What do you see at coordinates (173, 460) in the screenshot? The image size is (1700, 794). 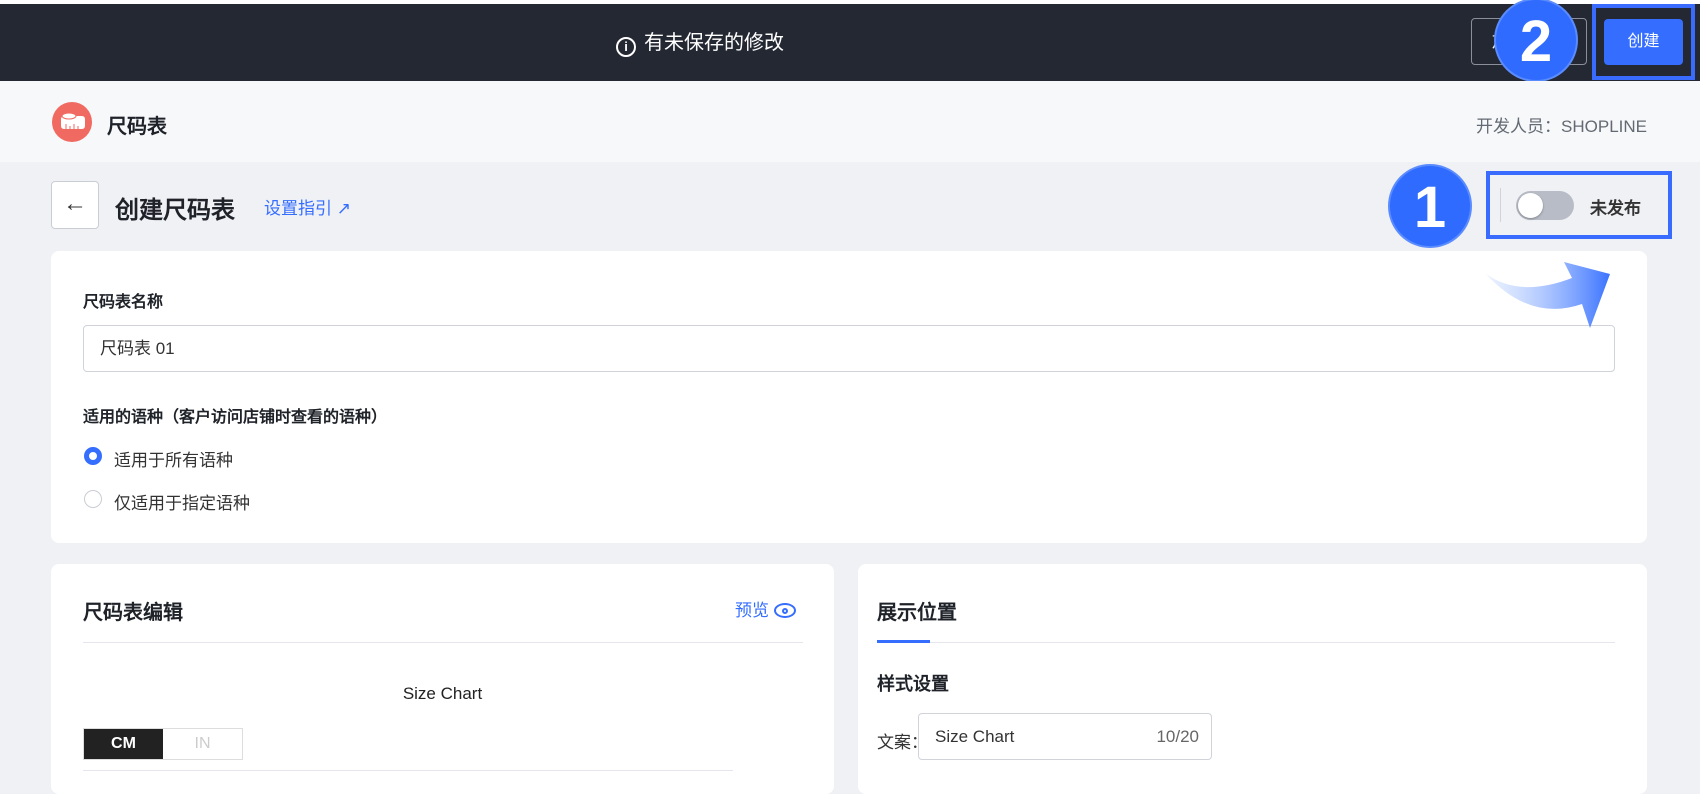 I see `radio-label-all: 适用于所有语种` at bounding box center [173, 460].